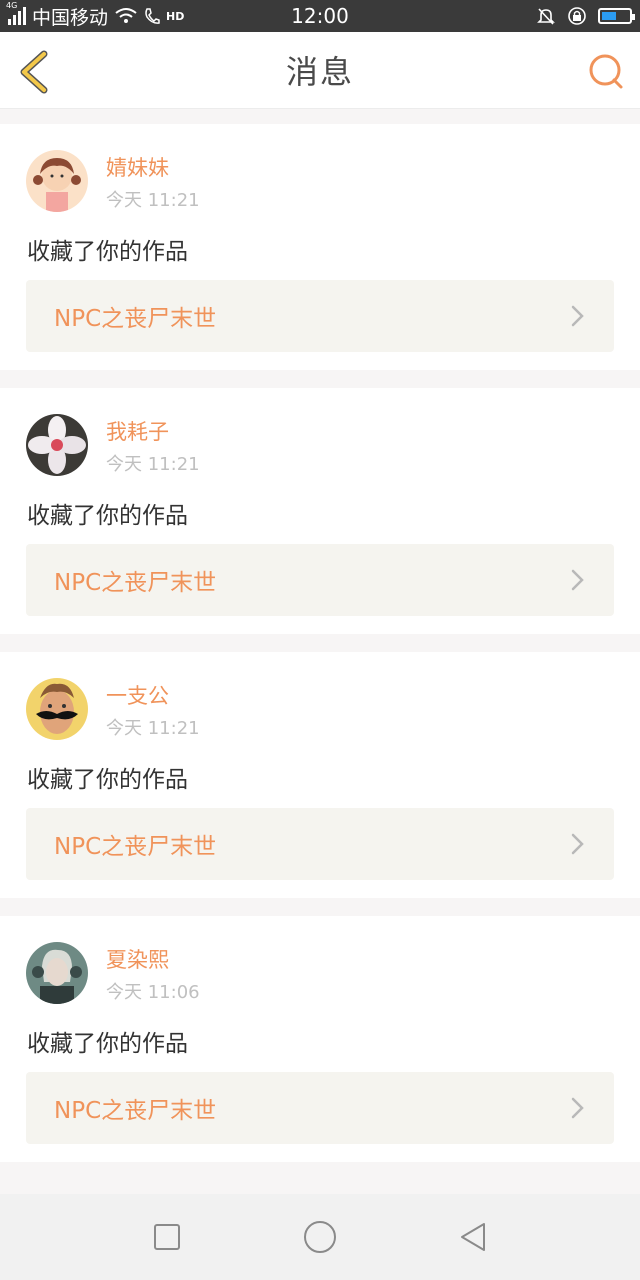  Describe the element at coordinates (12, 5) in the screenshot. I see `network-tag: 4G` at that location.